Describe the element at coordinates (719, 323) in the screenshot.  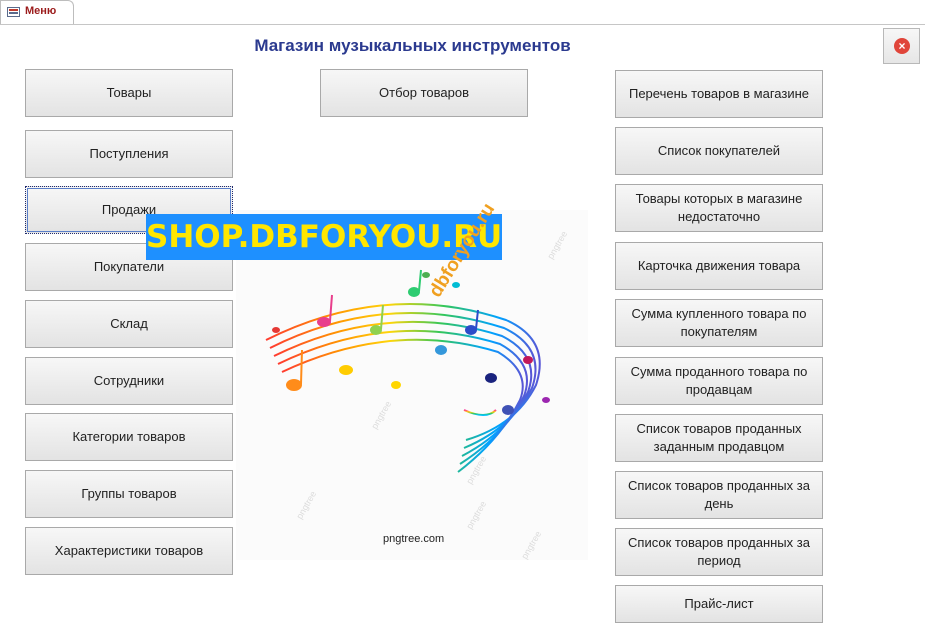
I see `purchases-by-customer-button: Сумма купленного товара по покупателям` at that location.